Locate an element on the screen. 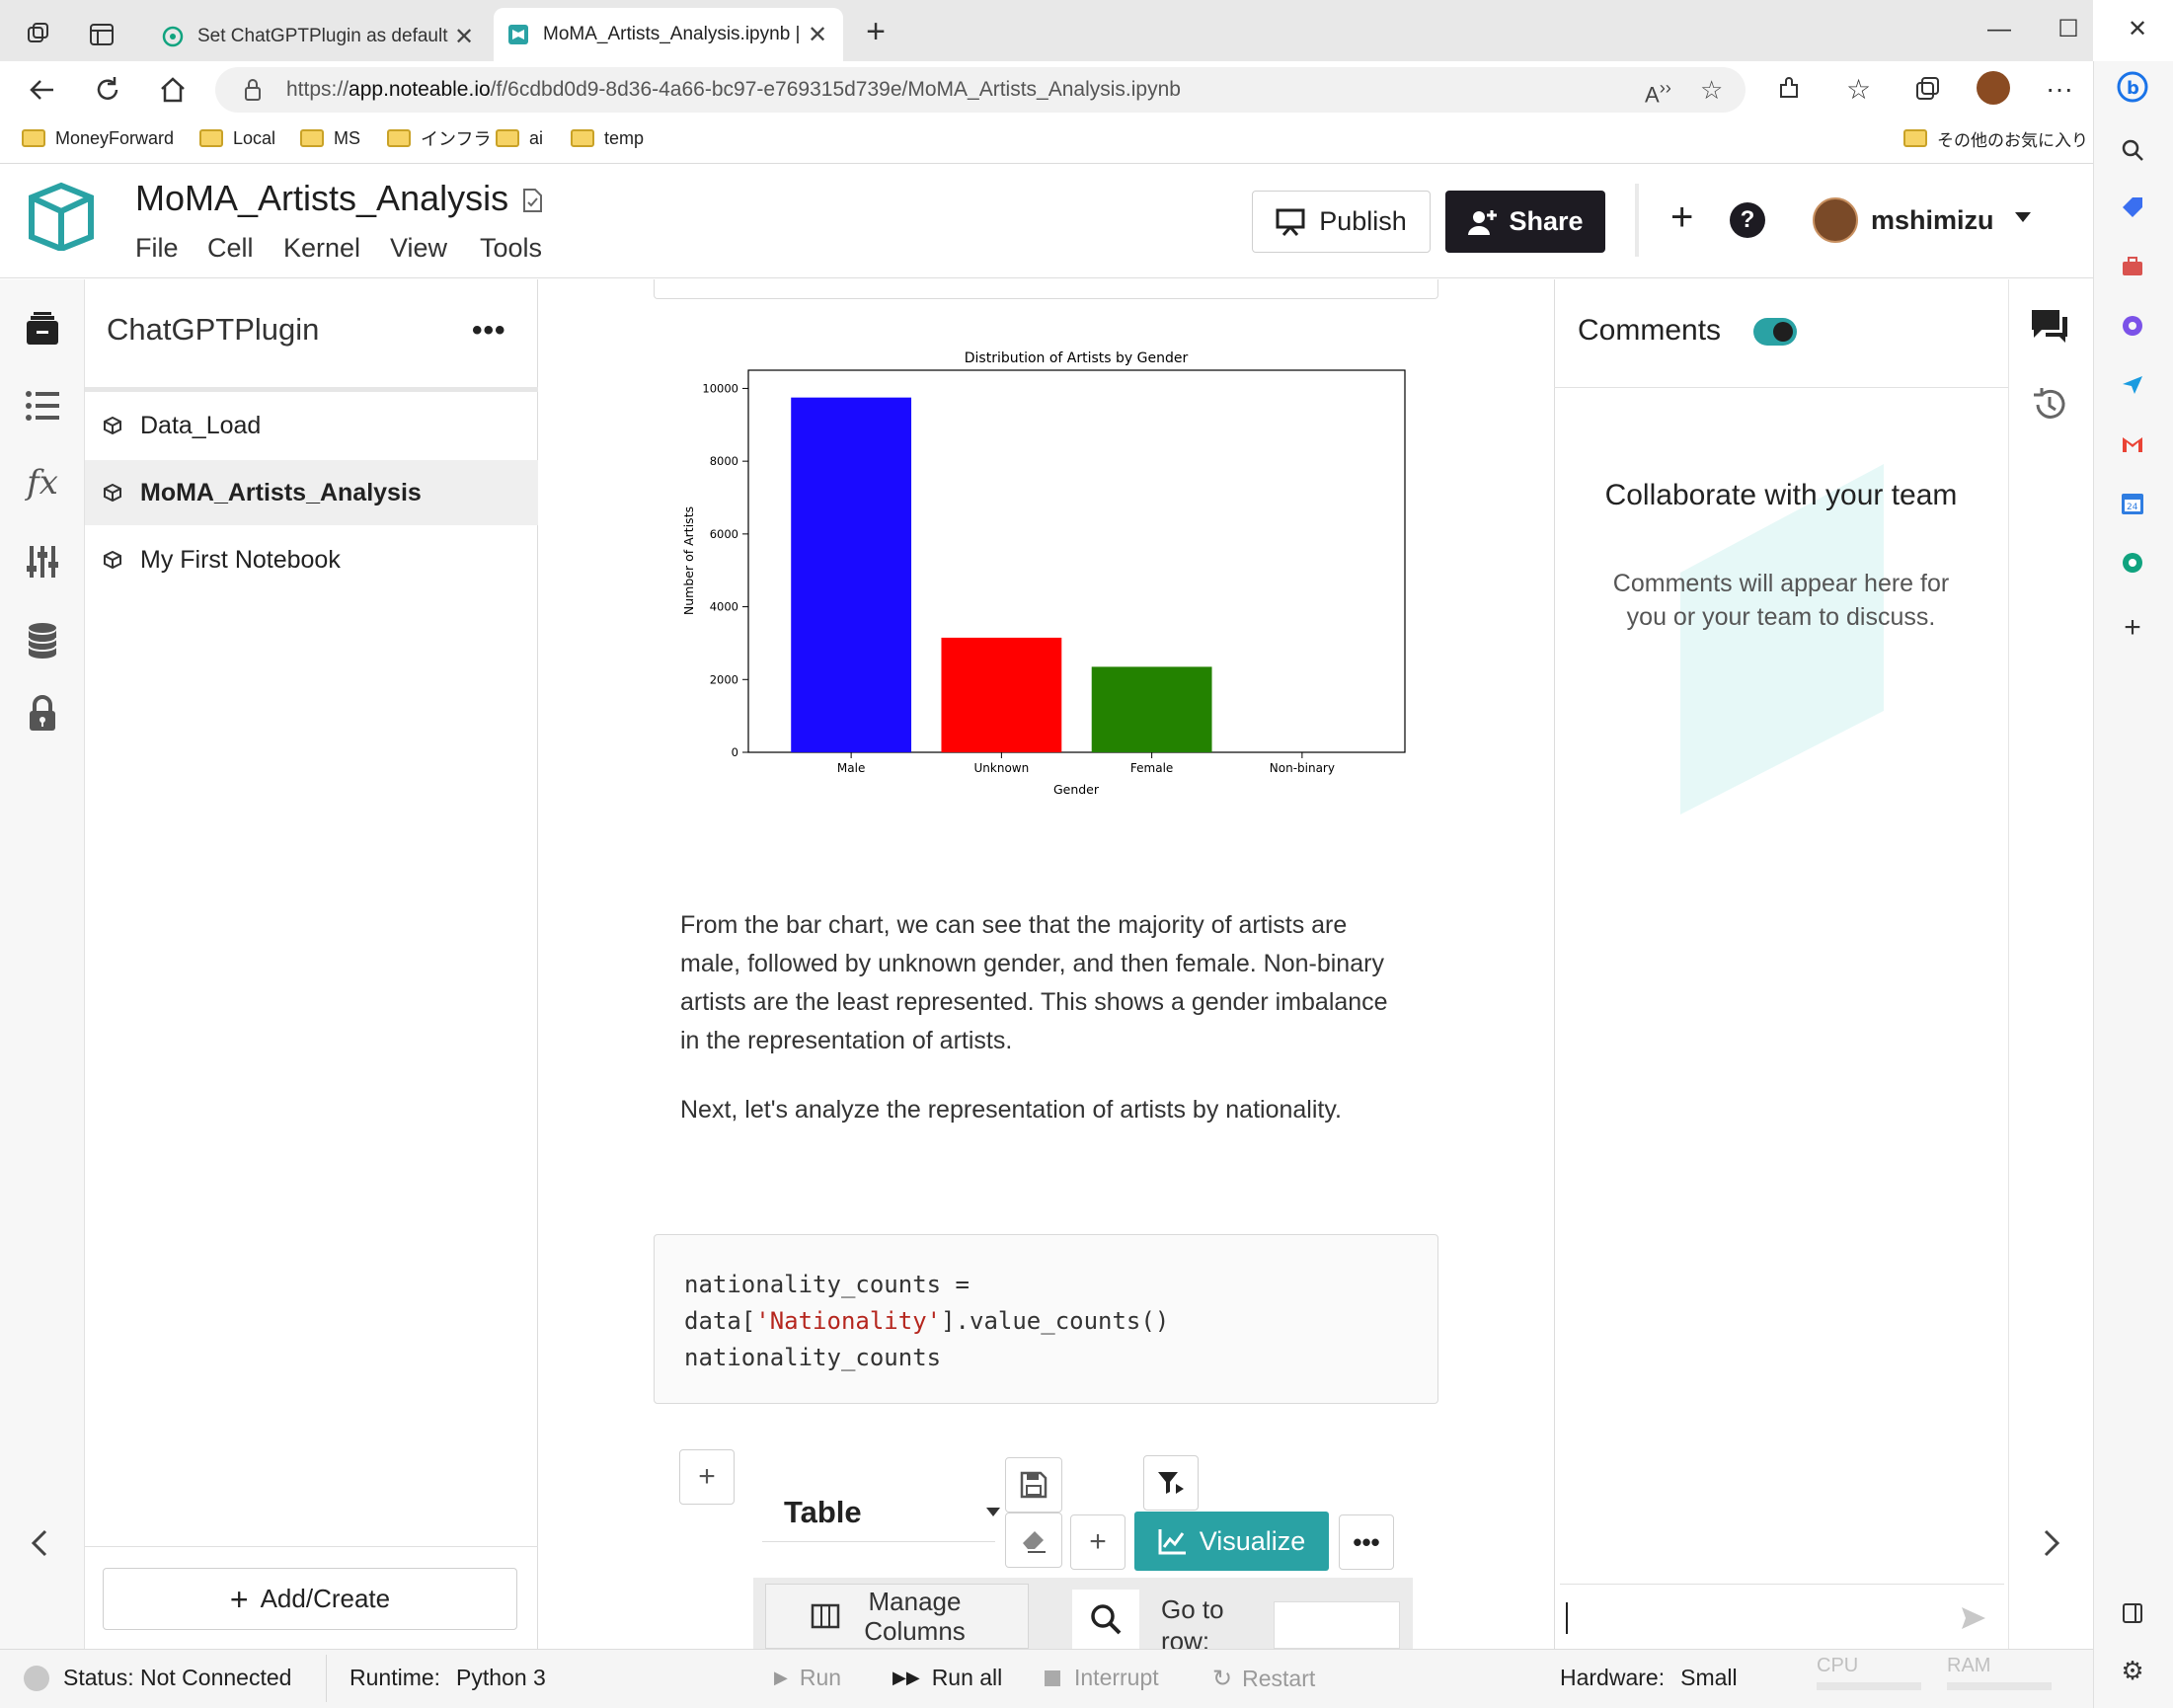 Image resolution: width=2173 pixels, height=1708 pixels. parameters-icon is located at coordinates (42, 561).